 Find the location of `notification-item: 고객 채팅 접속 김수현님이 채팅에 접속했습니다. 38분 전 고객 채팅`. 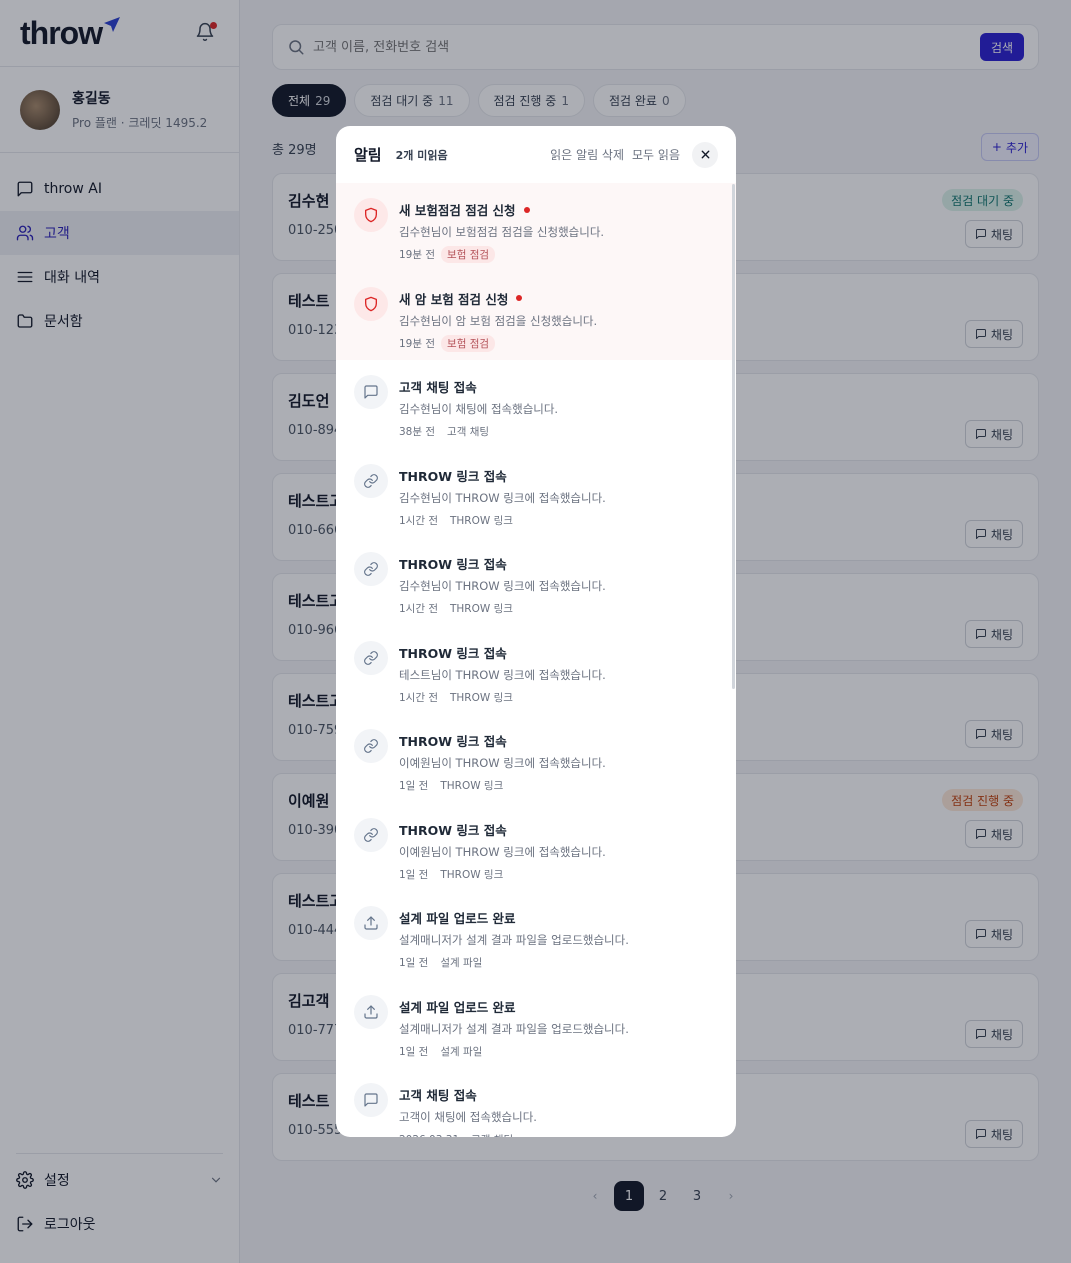

notification-item: 고객 채팅 접속 김수현님이 채팅에 접속했습니다. 38분 전 고객 채팅 is located at coordinates (536, 404).